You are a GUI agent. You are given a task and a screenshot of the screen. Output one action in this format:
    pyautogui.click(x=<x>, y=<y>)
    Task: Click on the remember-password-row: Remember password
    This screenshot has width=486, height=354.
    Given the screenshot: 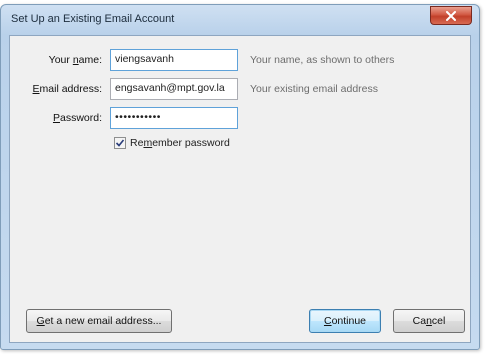 What is the action you would take?
    pyautogui.click(x=172, y=143)
    